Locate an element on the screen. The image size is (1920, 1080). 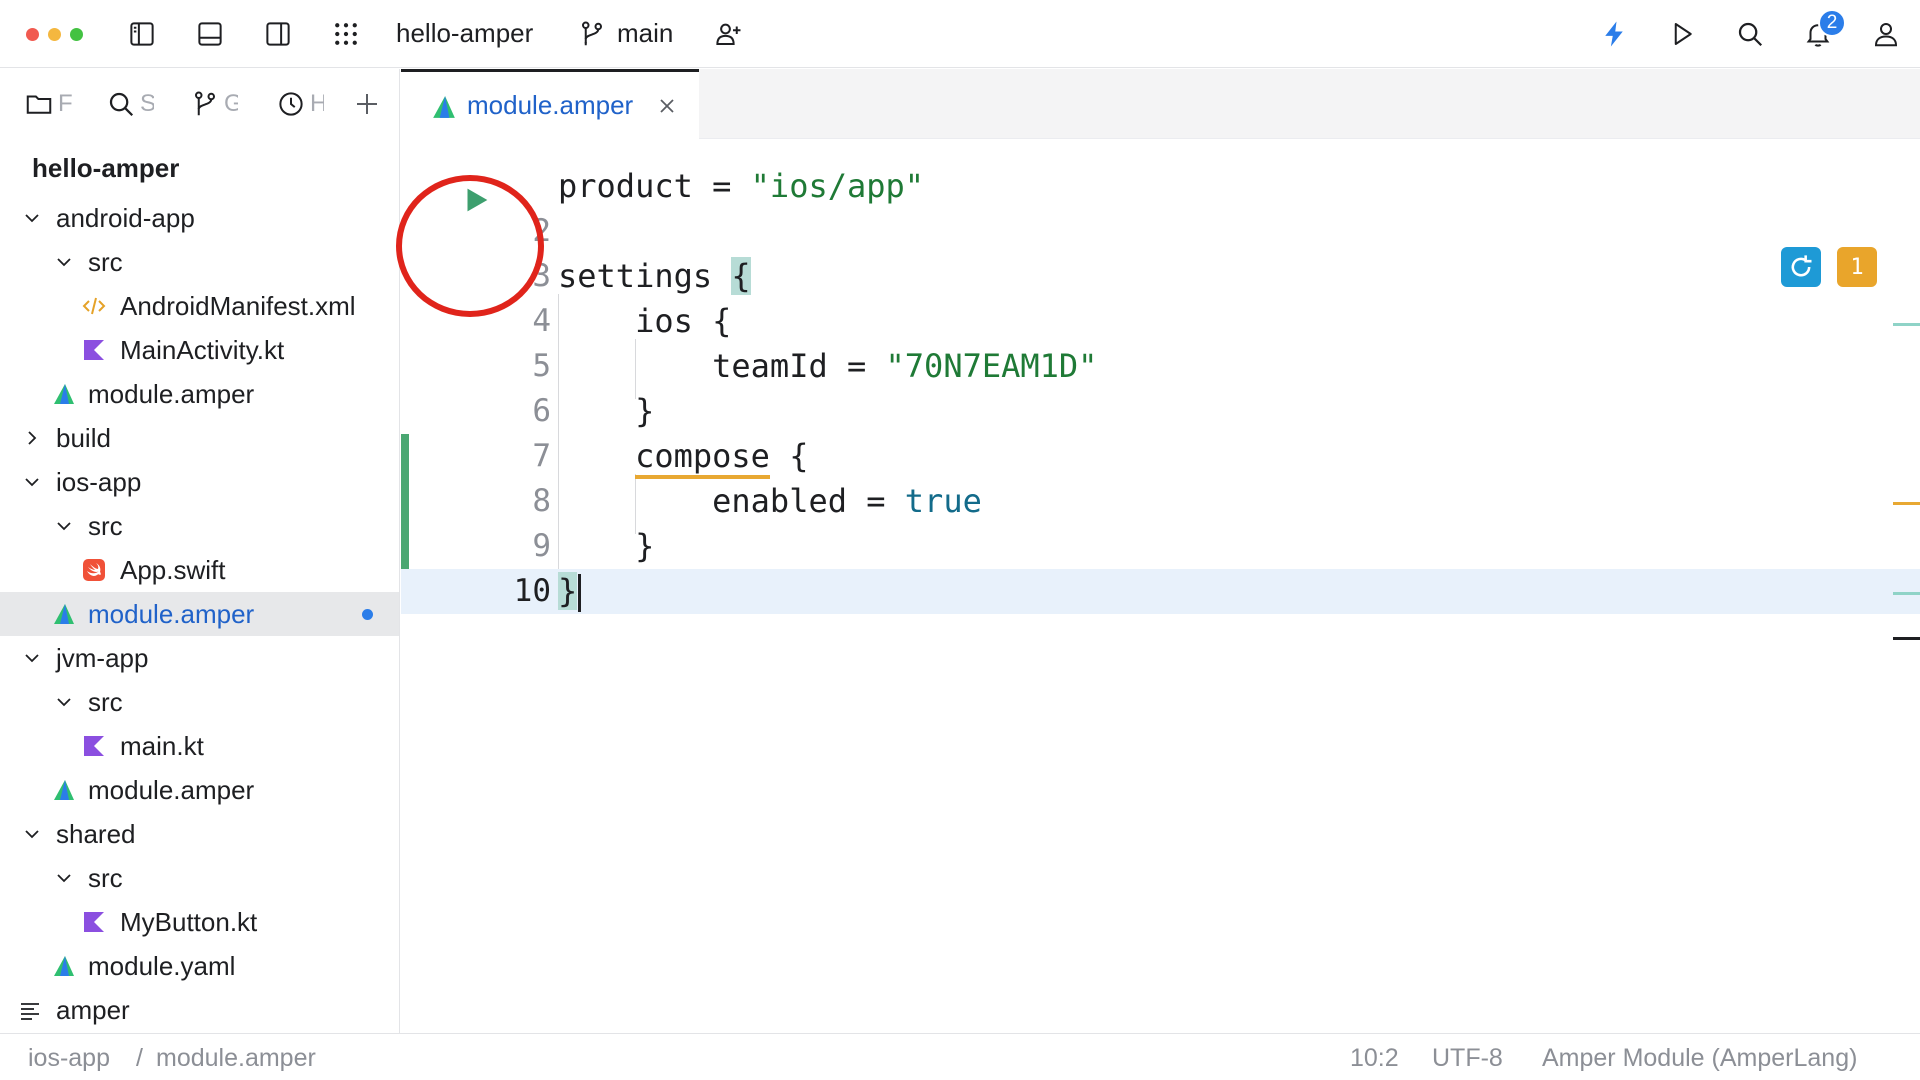
project-name: hello-amper is located at coordinates (464, 33).